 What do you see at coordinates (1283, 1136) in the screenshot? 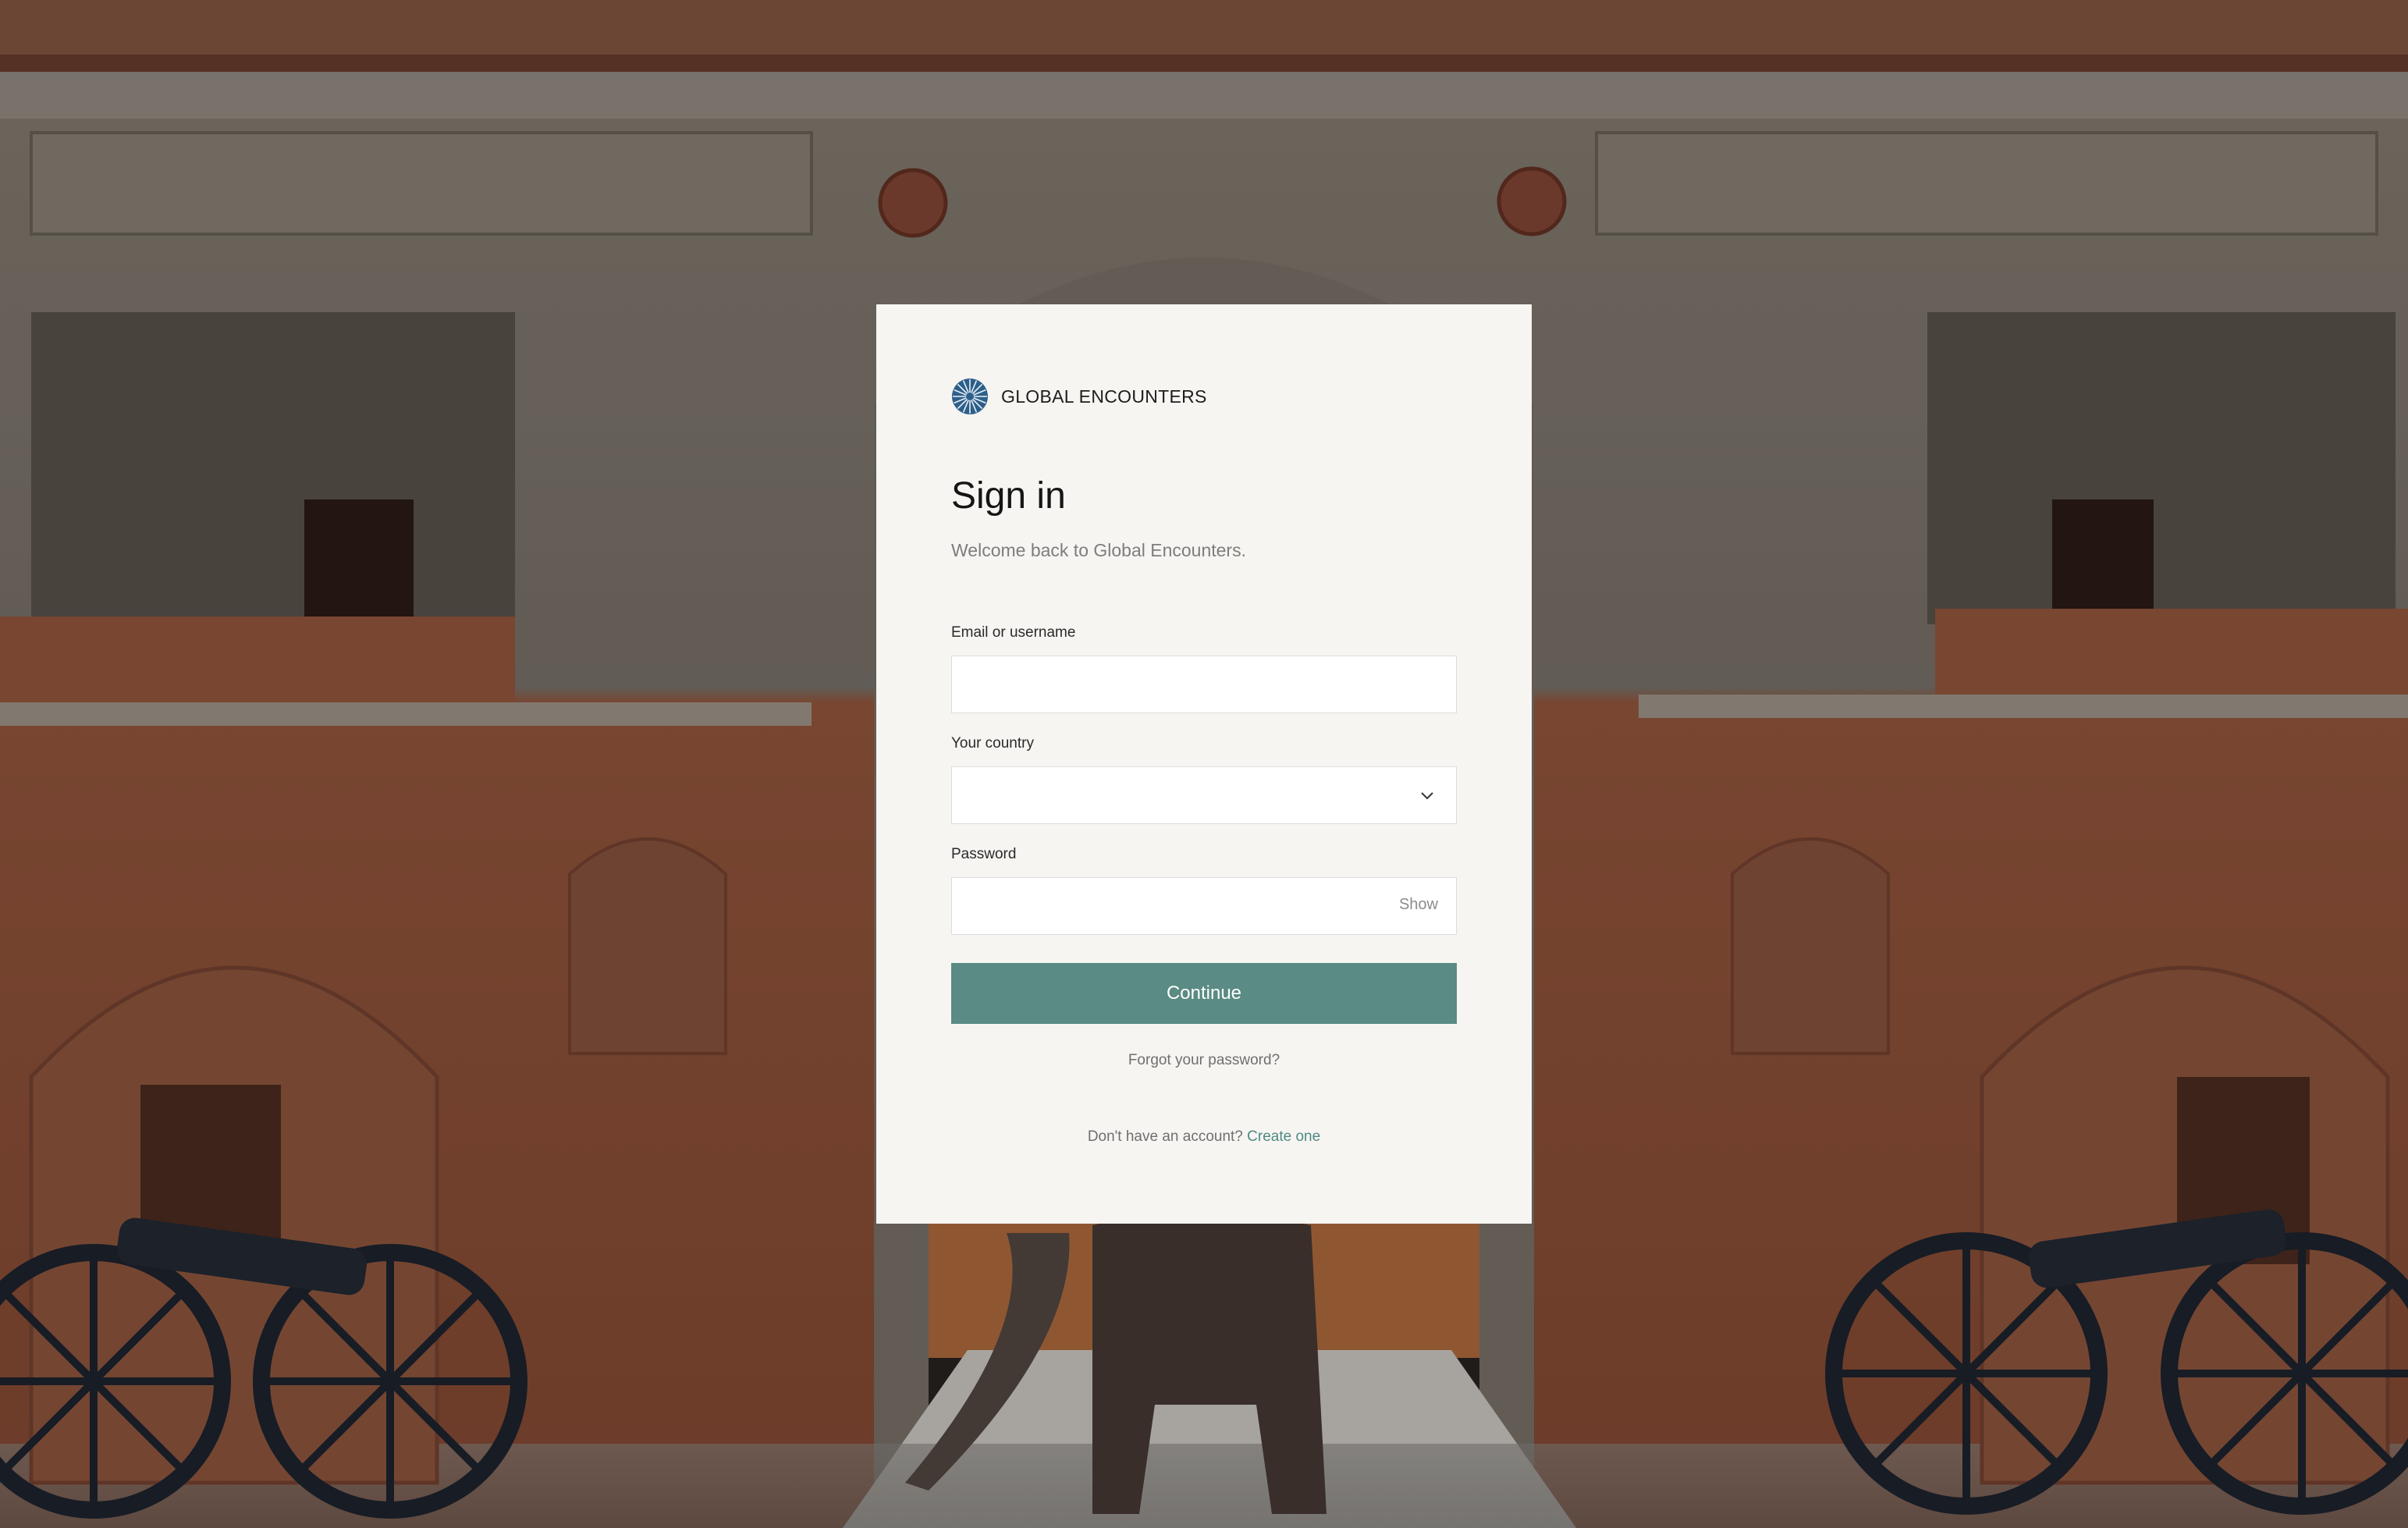
I see `create-account-link: Create one` at bounding box center [1283, 1136].